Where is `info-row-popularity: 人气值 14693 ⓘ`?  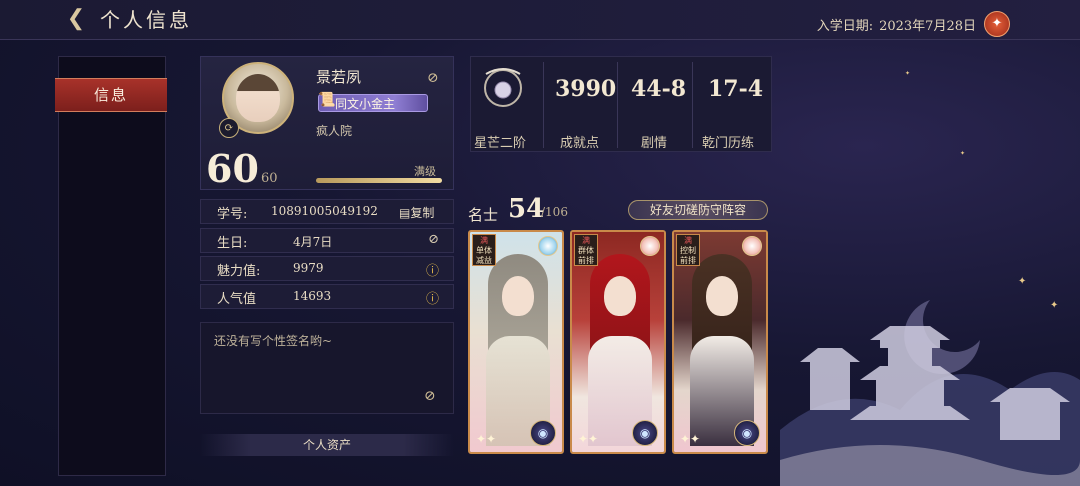
info-row-popularity: 人气值 14693 ⓘ is located at coordinates (327, 296).